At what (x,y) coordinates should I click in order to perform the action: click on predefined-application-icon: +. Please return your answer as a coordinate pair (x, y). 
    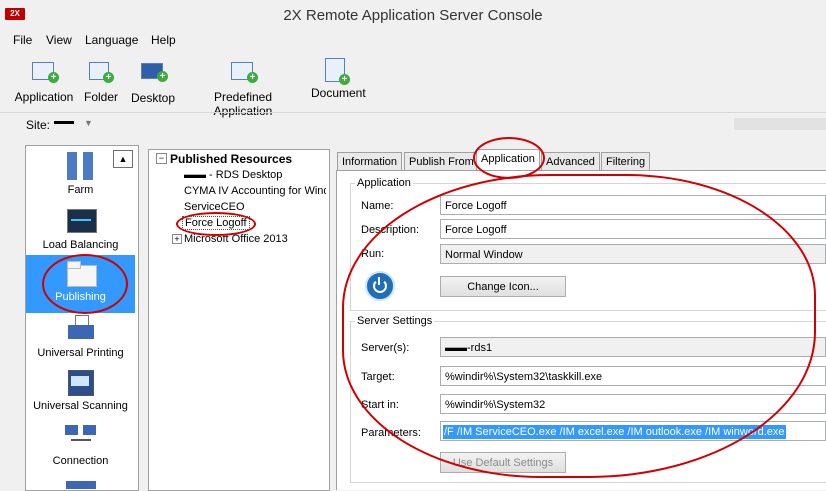
    Looking at the image, I should click on (244, 74).